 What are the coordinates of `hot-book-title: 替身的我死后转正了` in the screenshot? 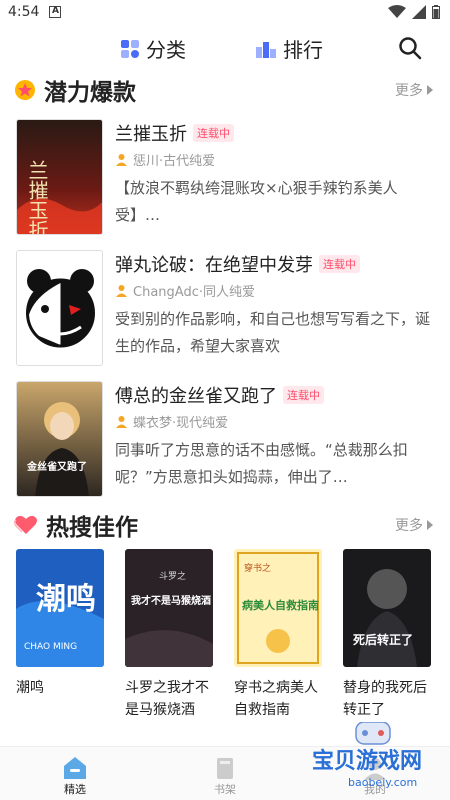 It's located at (385, 699).